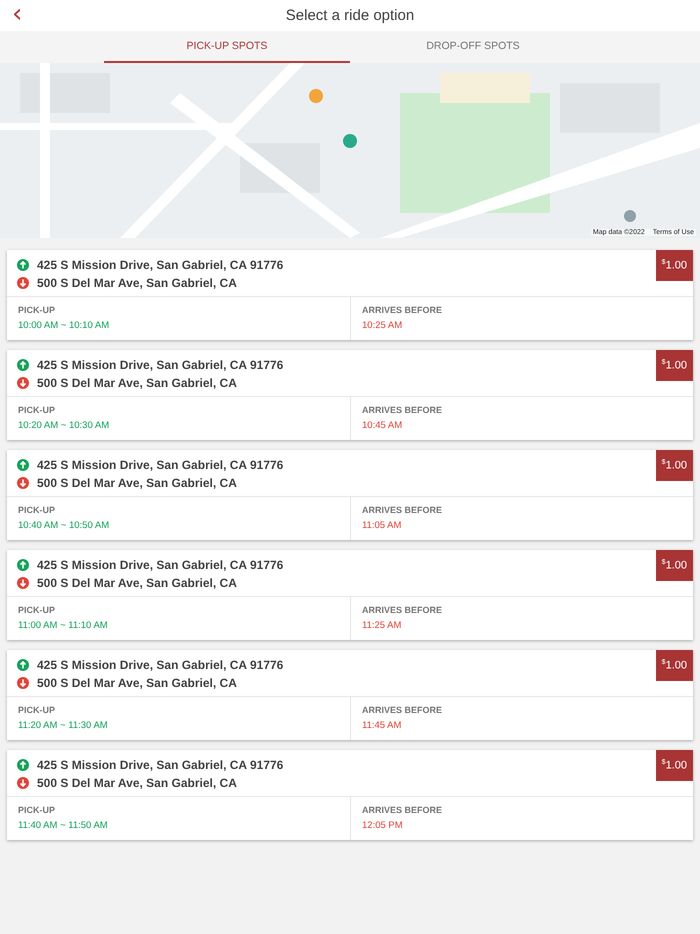 This screenshot has width=700, height=934. Describe the element at coordinates (383, 425) in the screenshot. I see `arrival-time: 10:45 AM` at that location.